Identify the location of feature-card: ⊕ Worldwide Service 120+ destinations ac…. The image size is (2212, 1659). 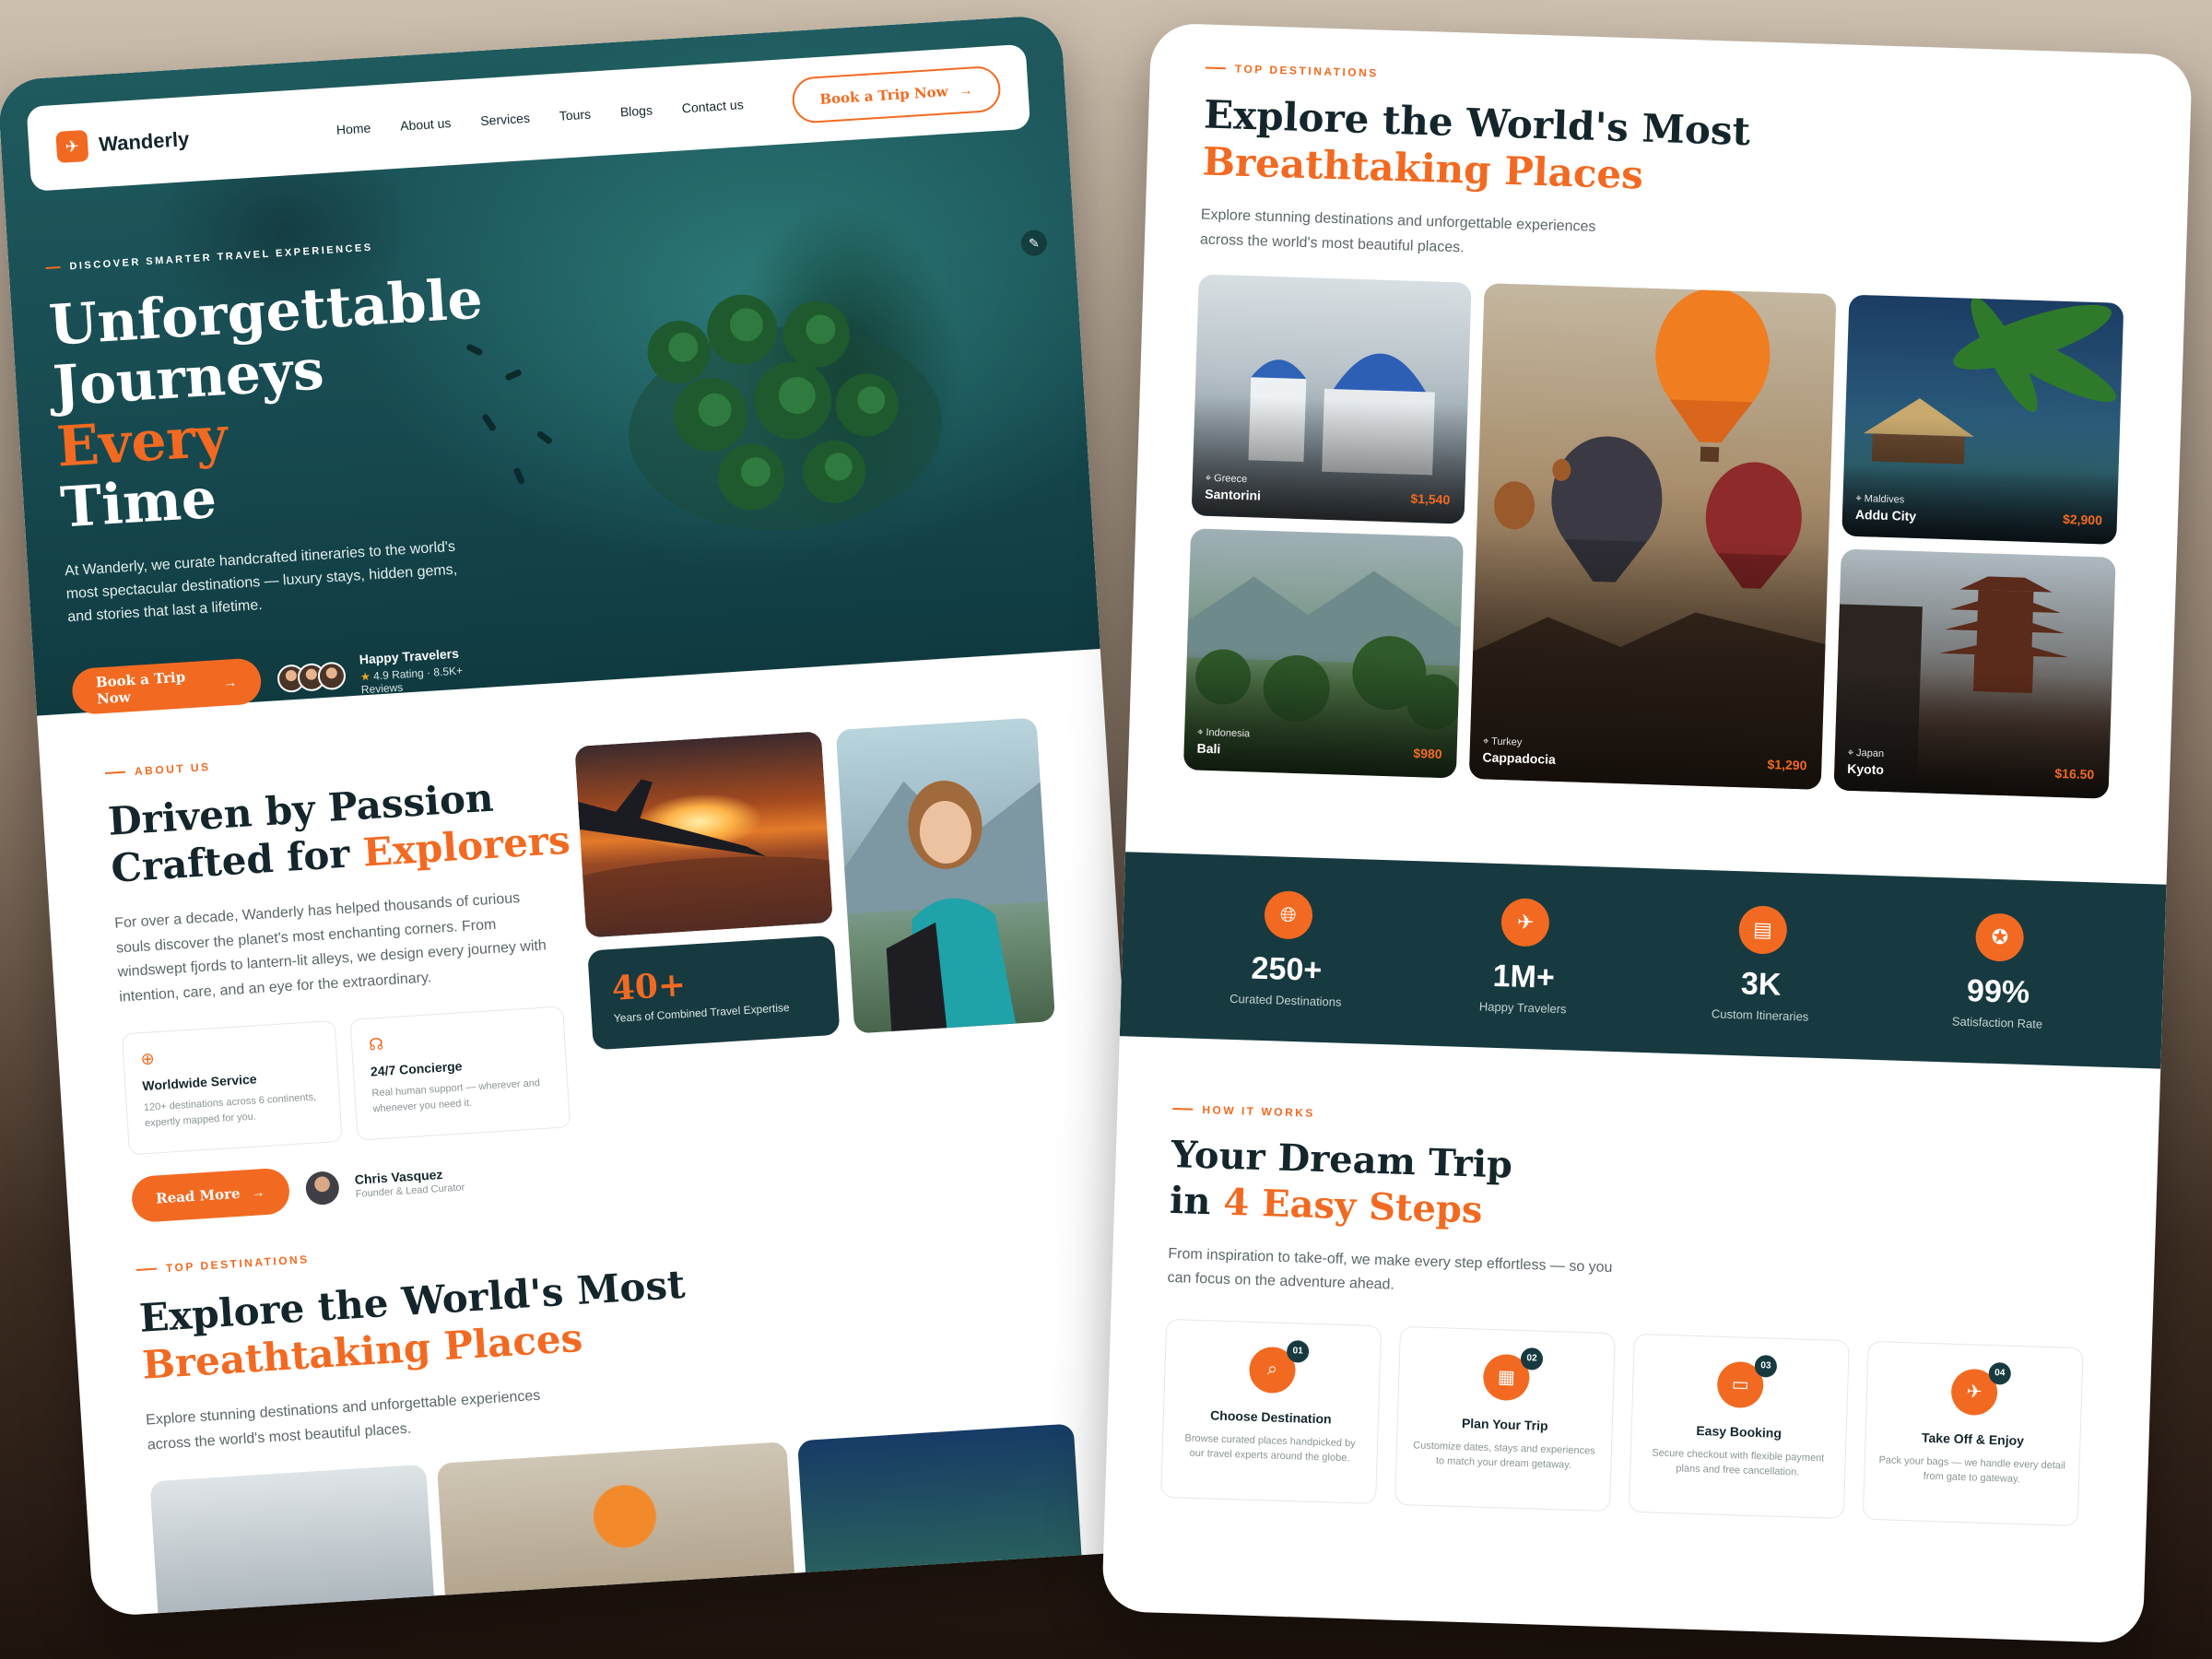
(232, 1087).